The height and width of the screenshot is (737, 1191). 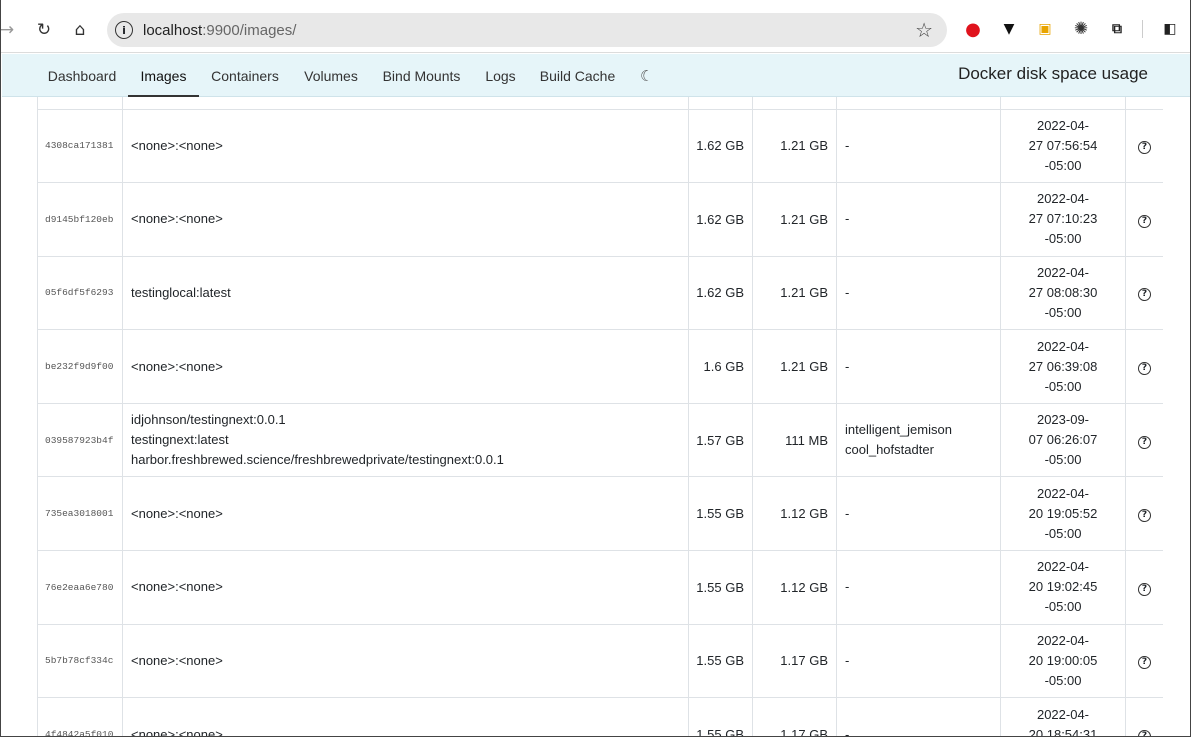 What do you see at coordinates (577, 75) in the screenshot?
I see `tab-build-cache: Build Cache` at bounding box center [577, 75].